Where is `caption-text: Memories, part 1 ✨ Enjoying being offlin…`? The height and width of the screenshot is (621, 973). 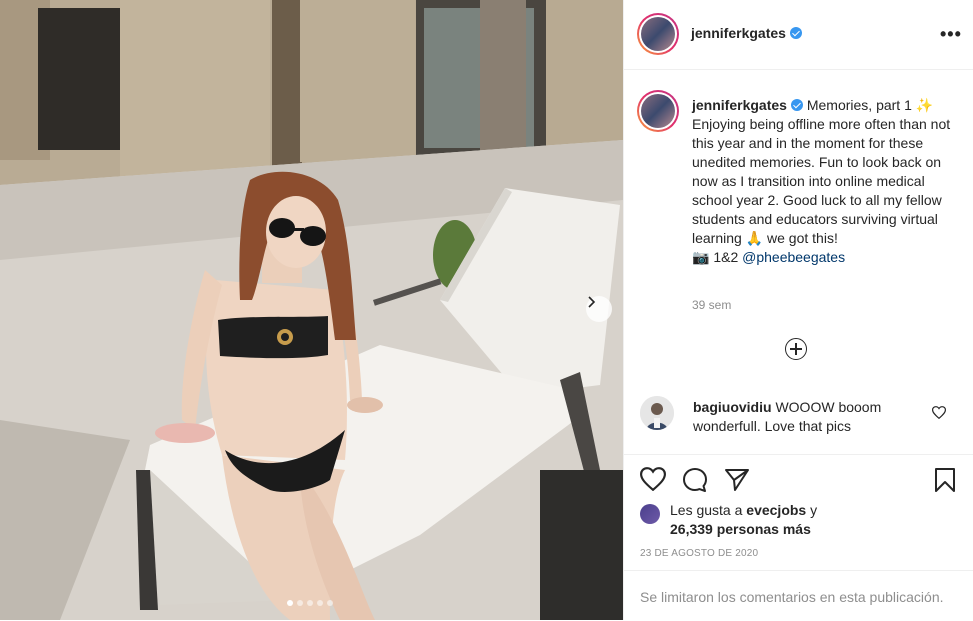
caption-text: Memories, part 1 ✨ Enjoying being offlin… is located at coordinates (821, 171).